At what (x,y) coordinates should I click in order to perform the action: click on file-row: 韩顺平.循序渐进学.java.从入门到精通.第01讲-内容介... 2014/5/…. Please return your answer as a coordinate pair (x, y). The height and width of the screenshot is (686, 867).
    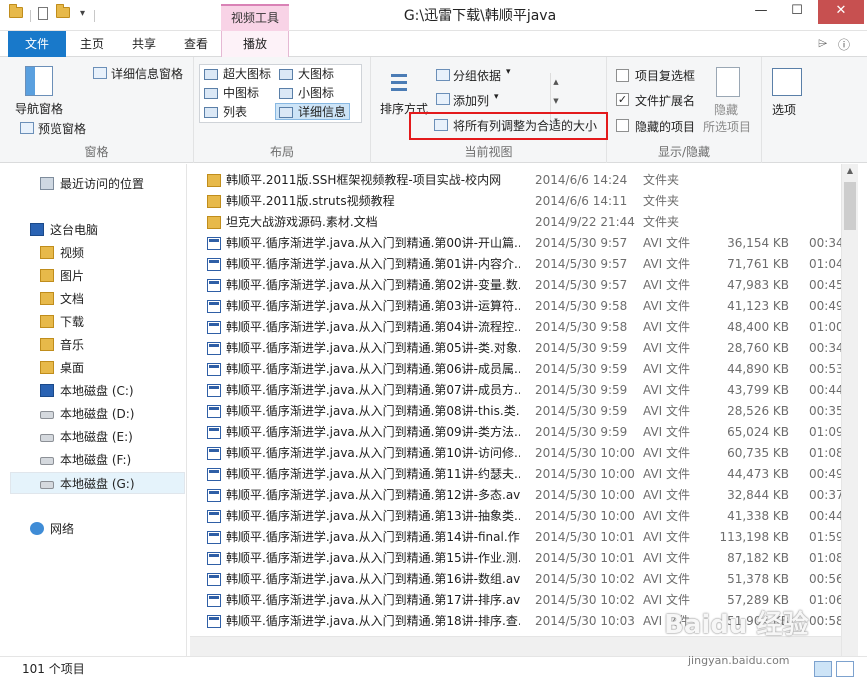
    Looking at the image, I should click on (515, 264).